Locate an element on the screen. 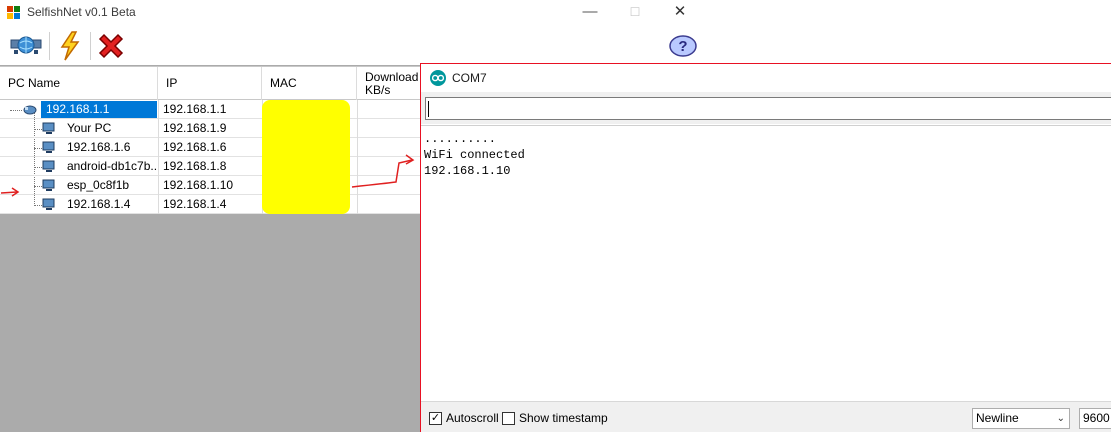 The width and height of the screenshot is (1111, 432). serial-send-input is located at coordinates (768, 108).